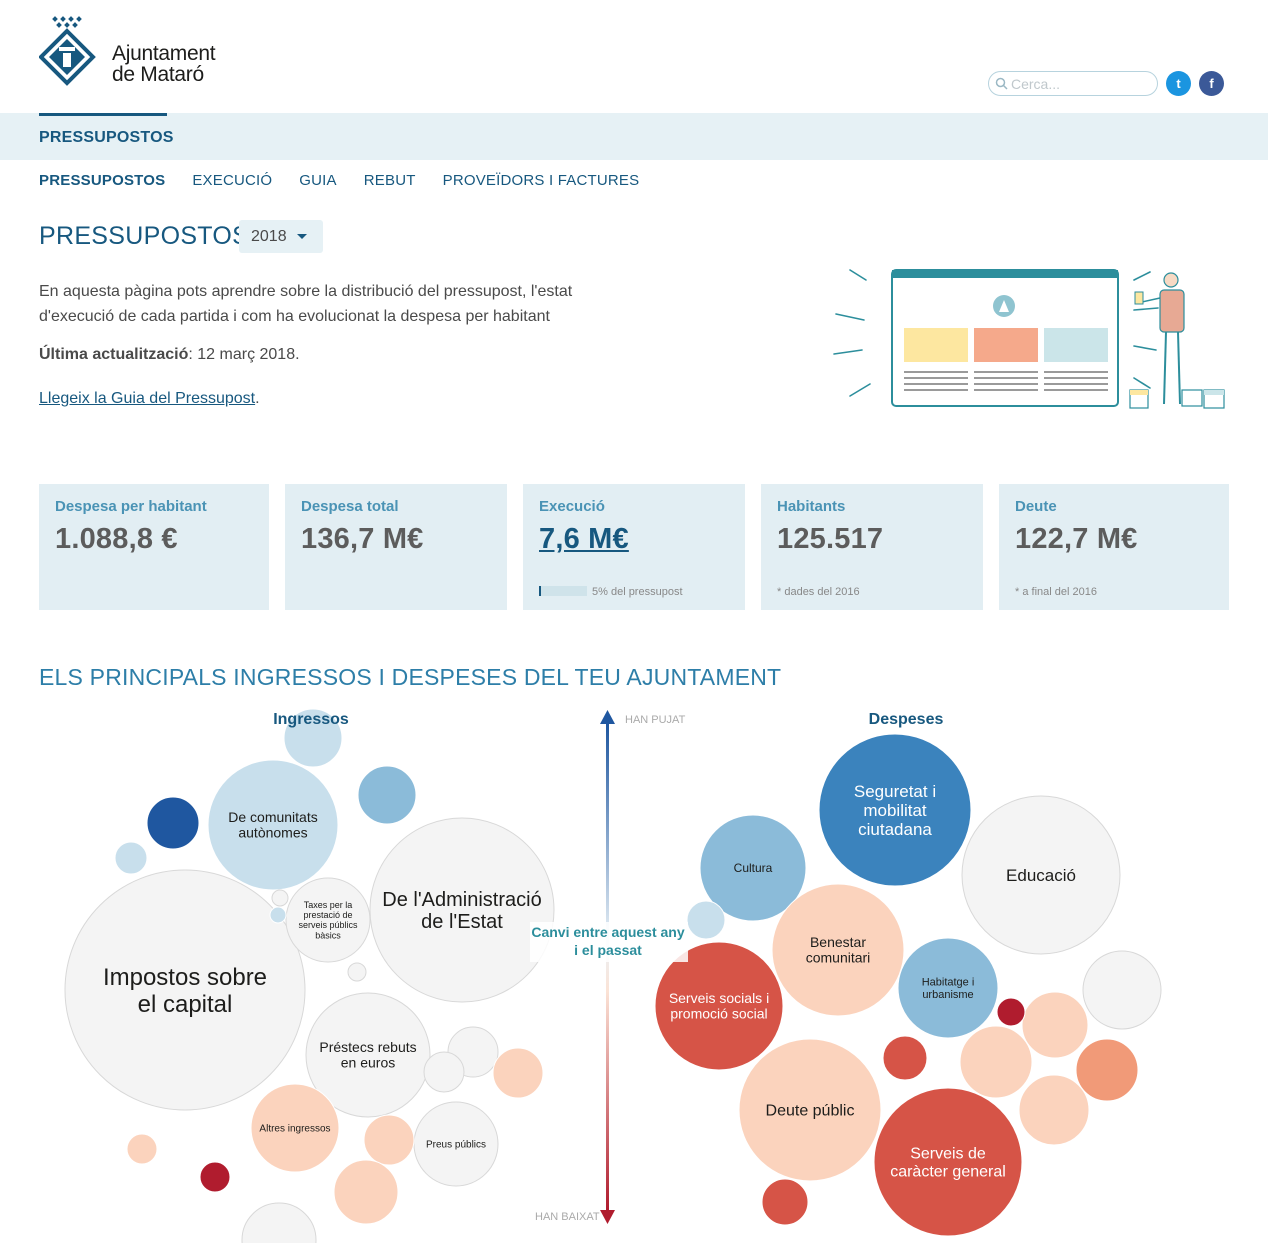 Image resolution: width=1268 pixels, height=1243 pixels. What do you see at coordinates (114, 354) in the screenshot?
I see `updated-label: Última actualització` at bounding box center [114, 354].